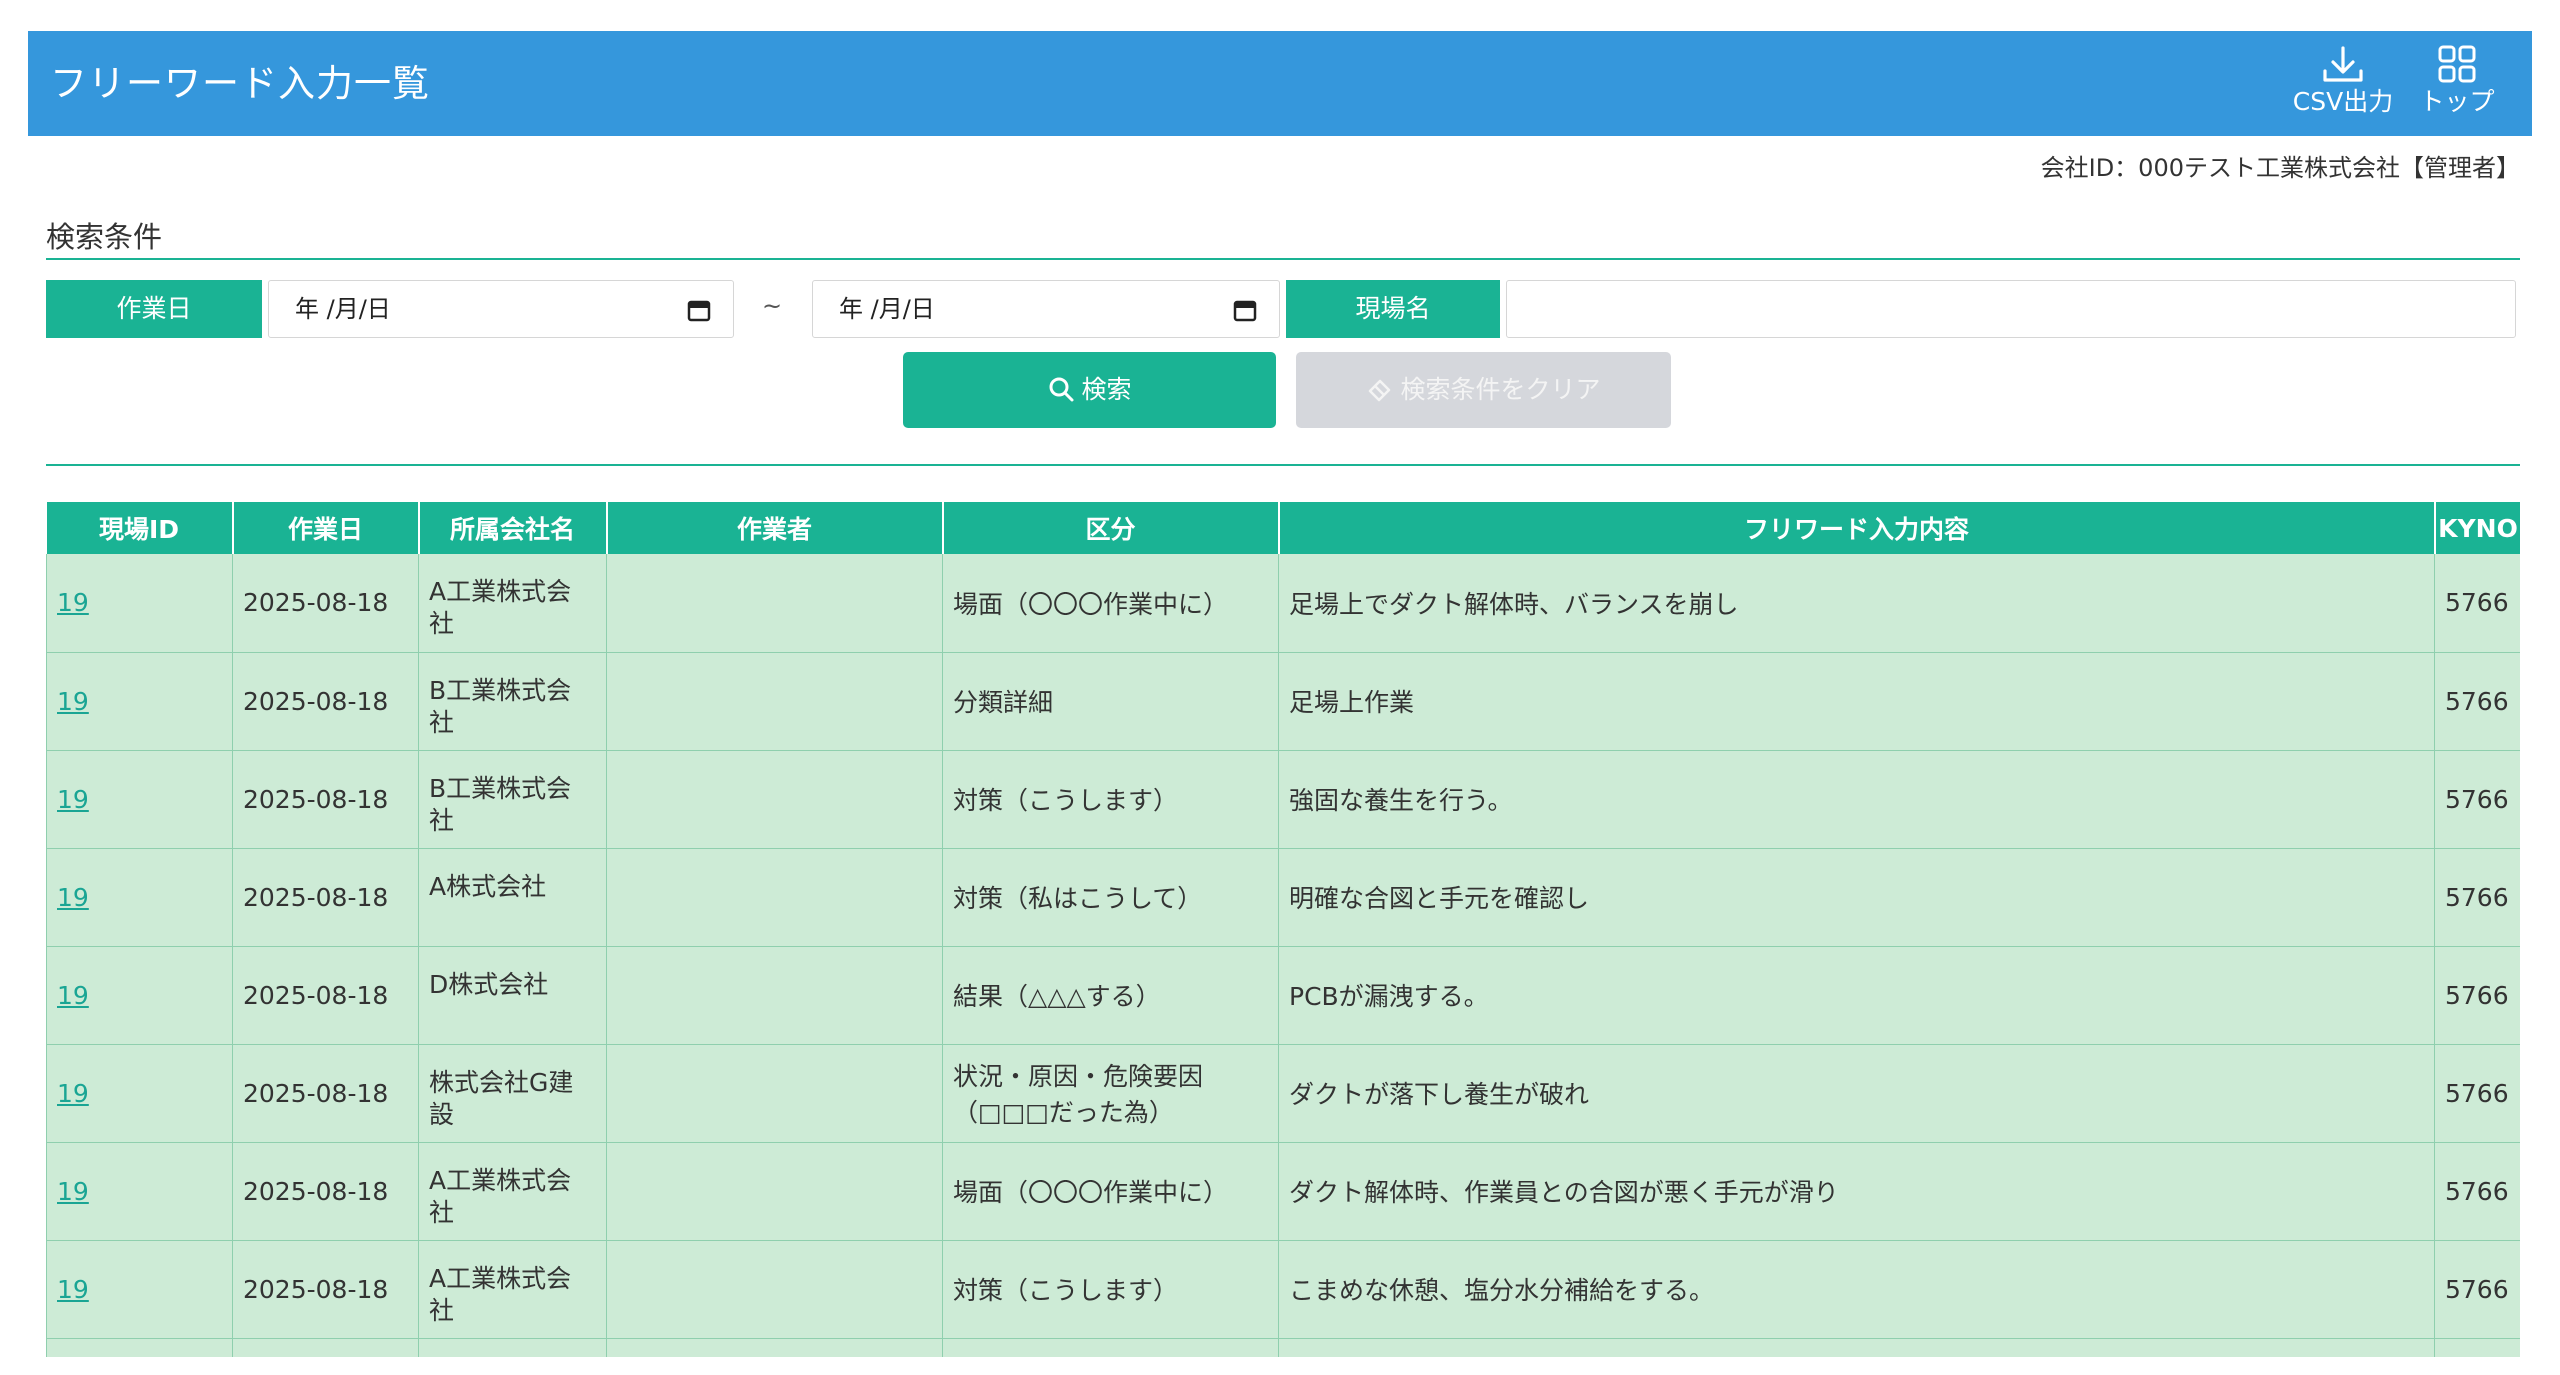 This screenshot has width=2560, height=1375. What do you see at coordinates (2343, 64) in the screenshot?
I see `download-icon` at bounding box center [2343, 64].